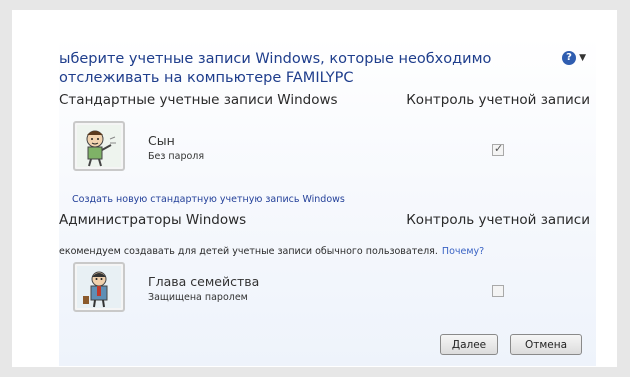 This screenshot has width=630, height=377. I want to click on standard-control-column-label: Контроль учетной записи, so click(498, 100).